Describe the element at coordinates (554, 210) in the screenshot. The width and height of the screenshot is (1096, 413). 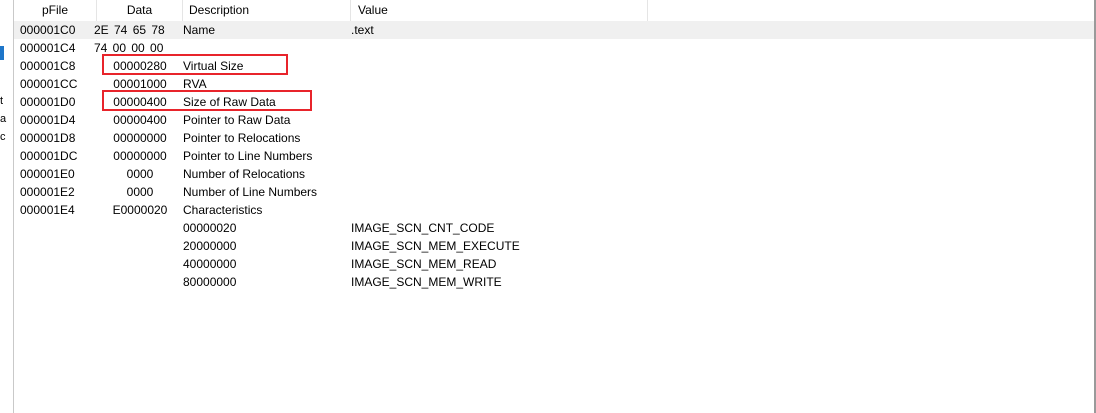
I see `table-row: 000001E4 E0000020 Characteristics` at that location.